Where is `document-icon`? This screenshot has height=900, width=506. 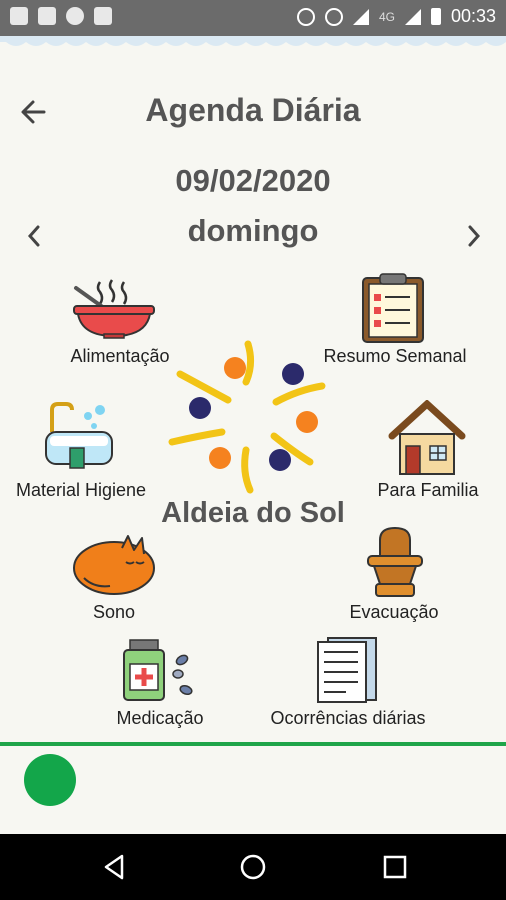 document-icon is located at coordinates (347, 670).